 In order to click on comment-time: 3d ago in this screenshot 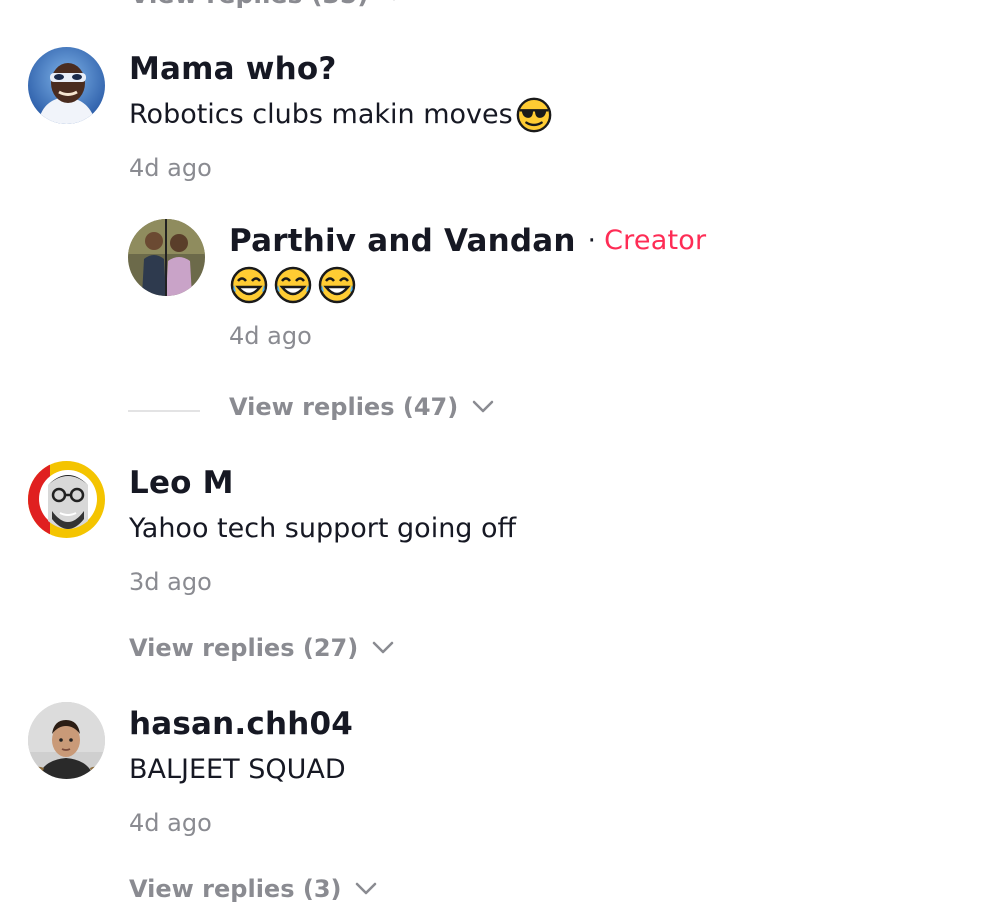, I will do `click(170, 582)`.